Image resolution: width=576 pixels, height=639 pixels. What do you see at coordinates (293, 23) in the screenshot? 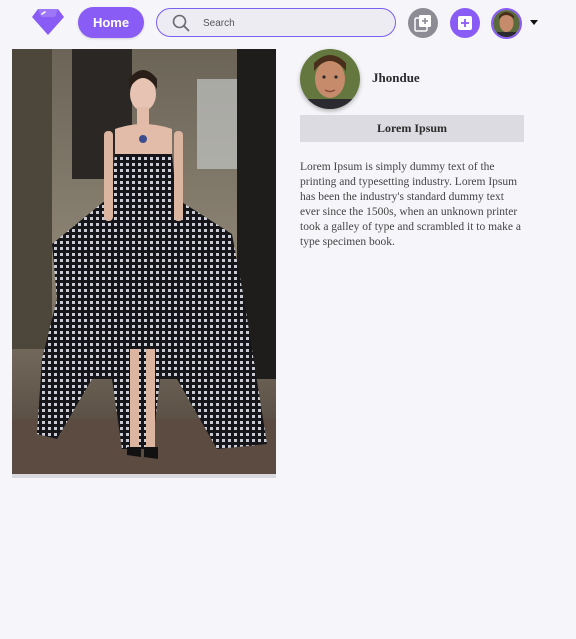
I see `search-input` at bounding box center [293, 23].